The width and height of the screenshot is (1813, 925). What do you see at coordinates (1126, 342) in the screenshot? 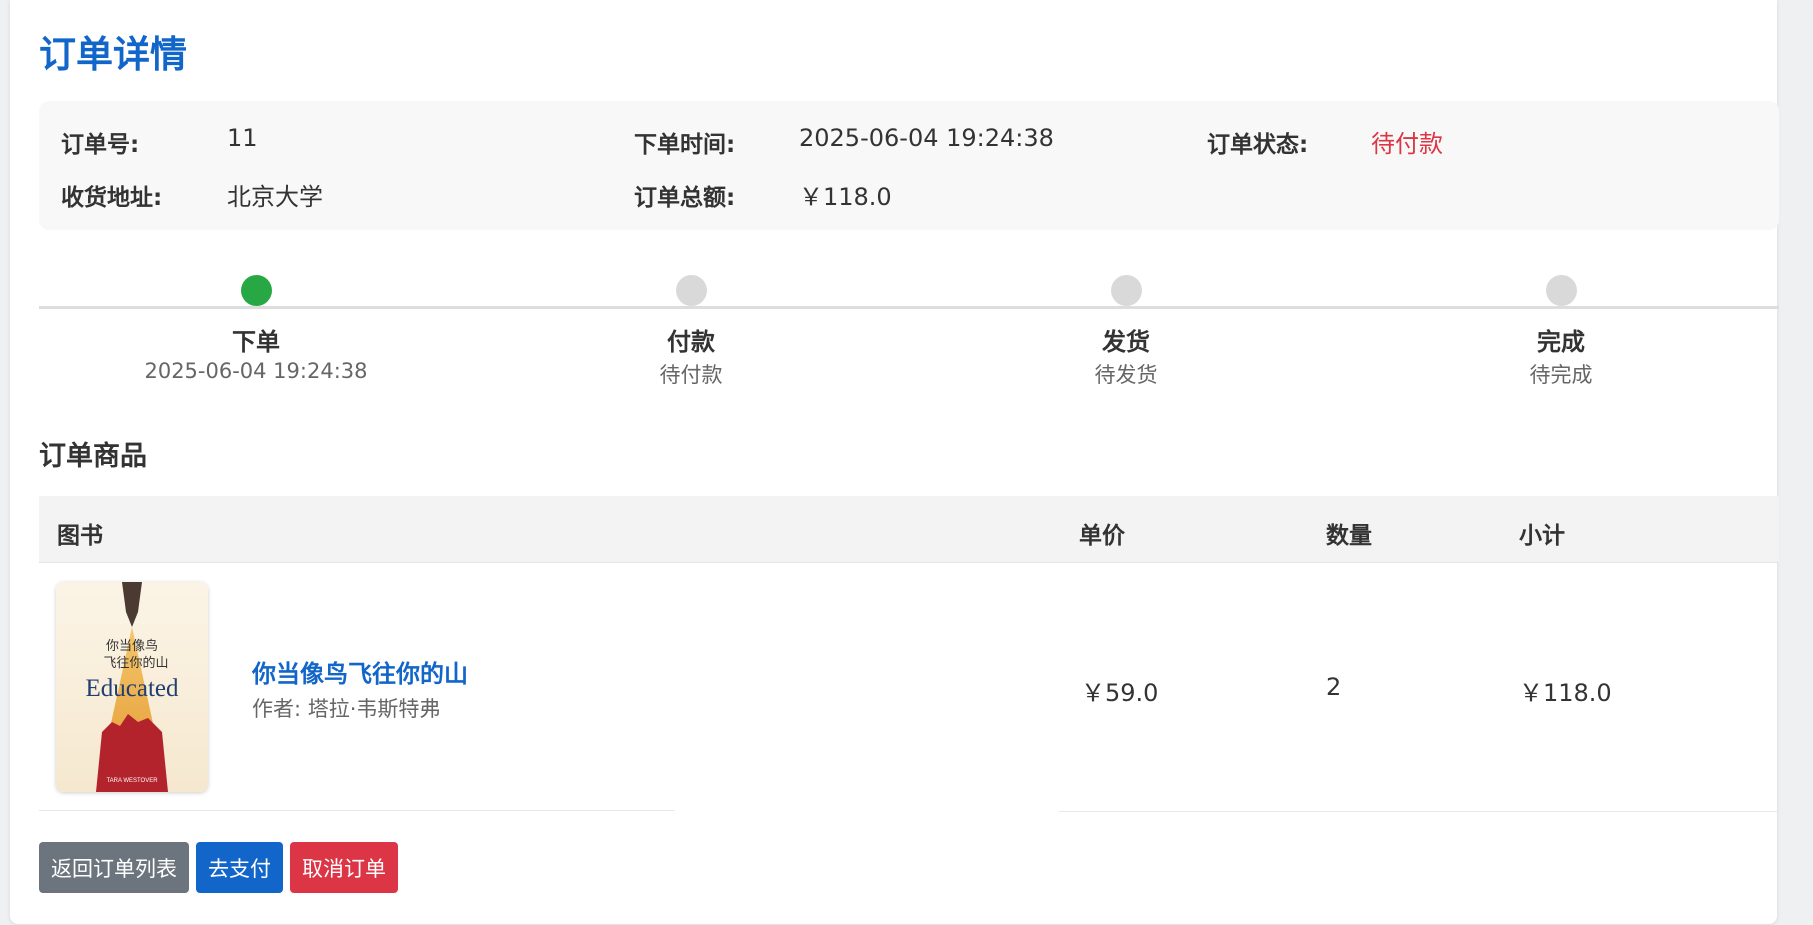
I see `step-title-ship: 发货` at bounding box center [1126, 342].